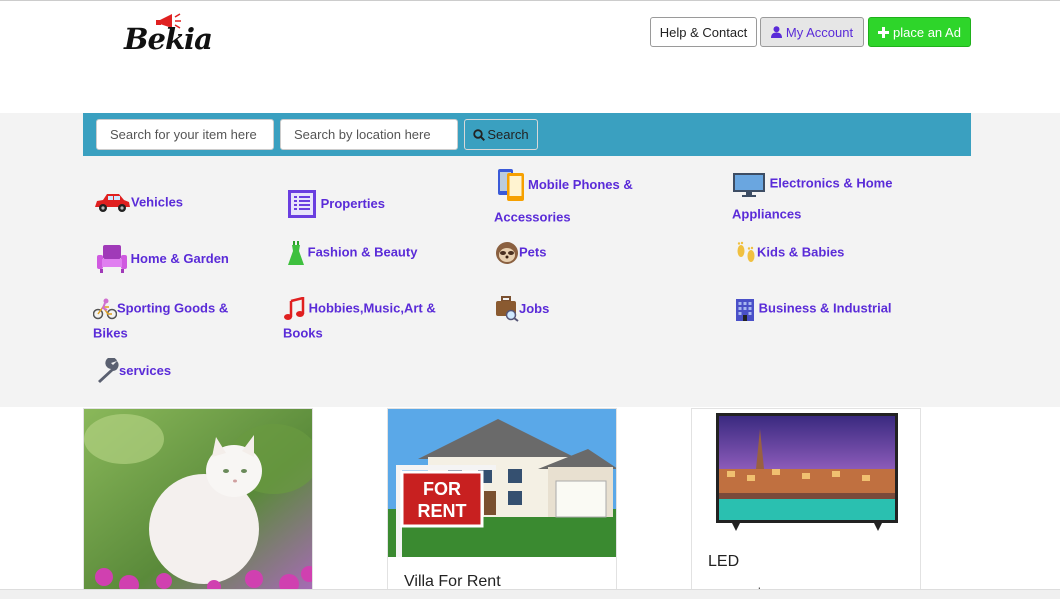 This screenshot has width=1060, height=599. I want to click on list-icon, so click(302, 204).